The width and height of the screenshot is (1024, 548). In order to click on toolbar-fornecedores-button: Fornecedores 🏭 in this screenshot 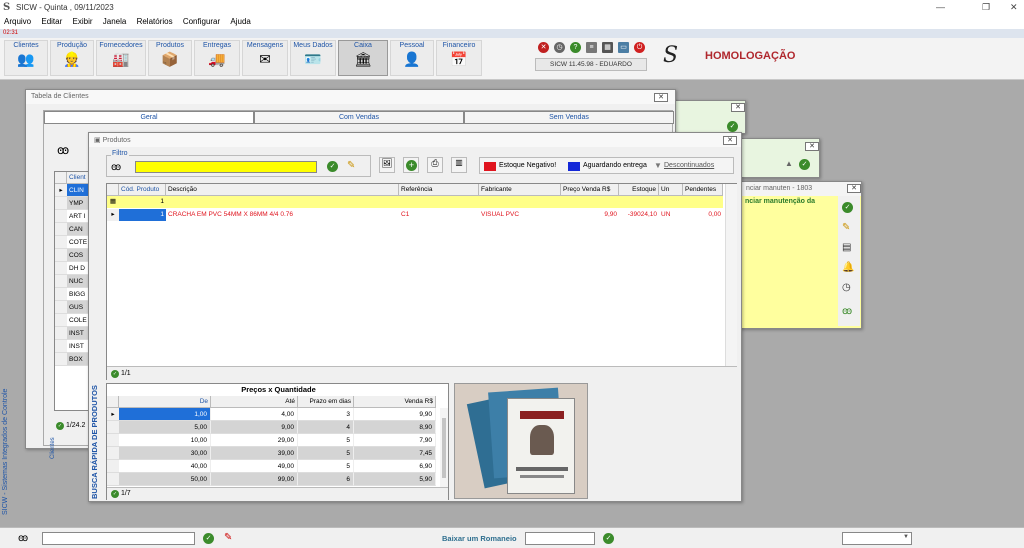, I will do `click(121, 58)`.